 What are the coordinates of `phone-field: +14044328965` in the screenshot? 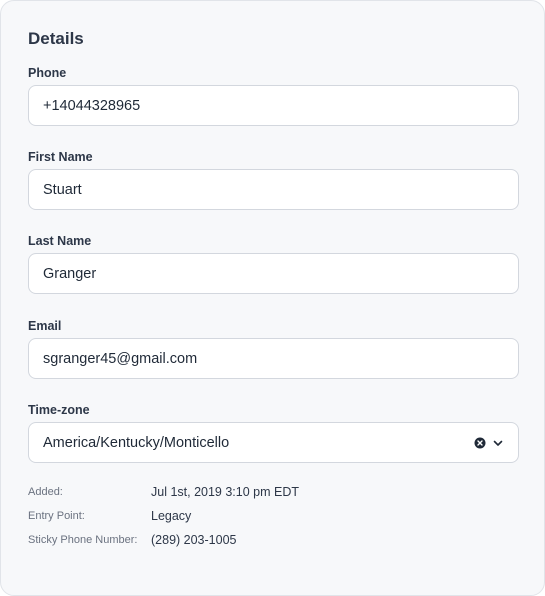 It's located at (273, 105).